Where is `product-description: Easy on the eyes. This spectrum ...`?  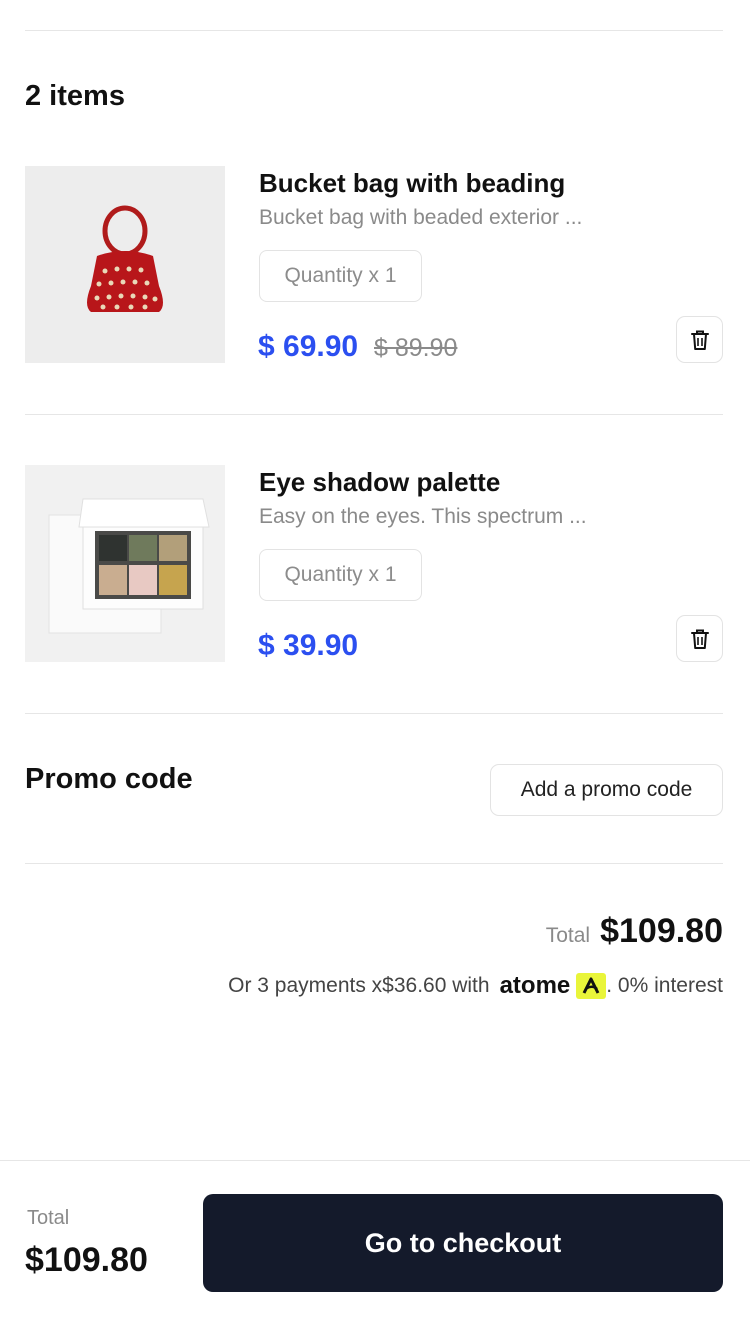
product-description: Easy on the eyes. This spectrum ... is located at coordinates (423, 516).